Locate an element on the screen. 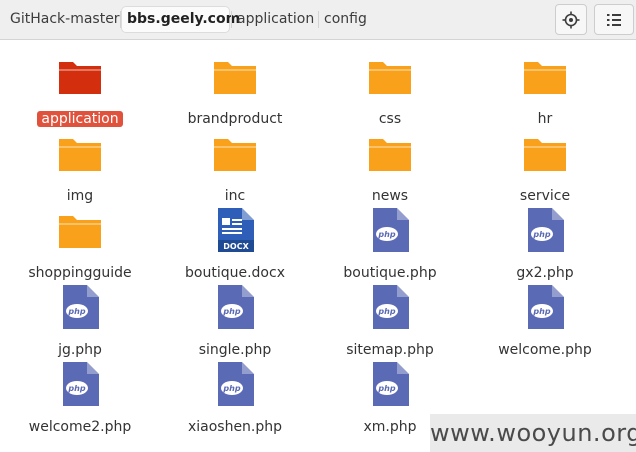  file-name-label: img is located at coordinates (80, 196).